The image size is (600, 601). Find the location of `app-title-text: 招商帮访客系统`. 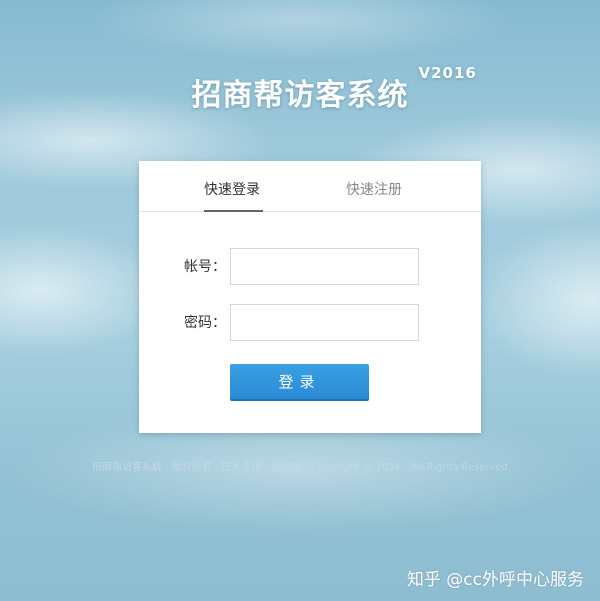

app-title-text: 招商帮访客系统 is located at coordinates (300, 95).